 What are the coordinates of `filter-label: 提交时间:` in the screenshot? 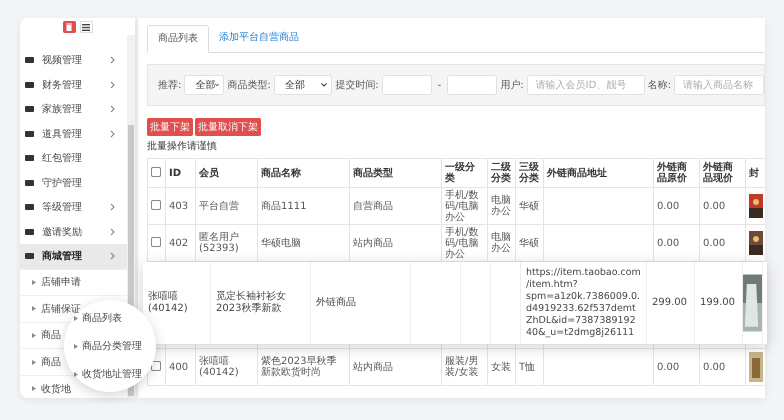 It's located at (357, 85).